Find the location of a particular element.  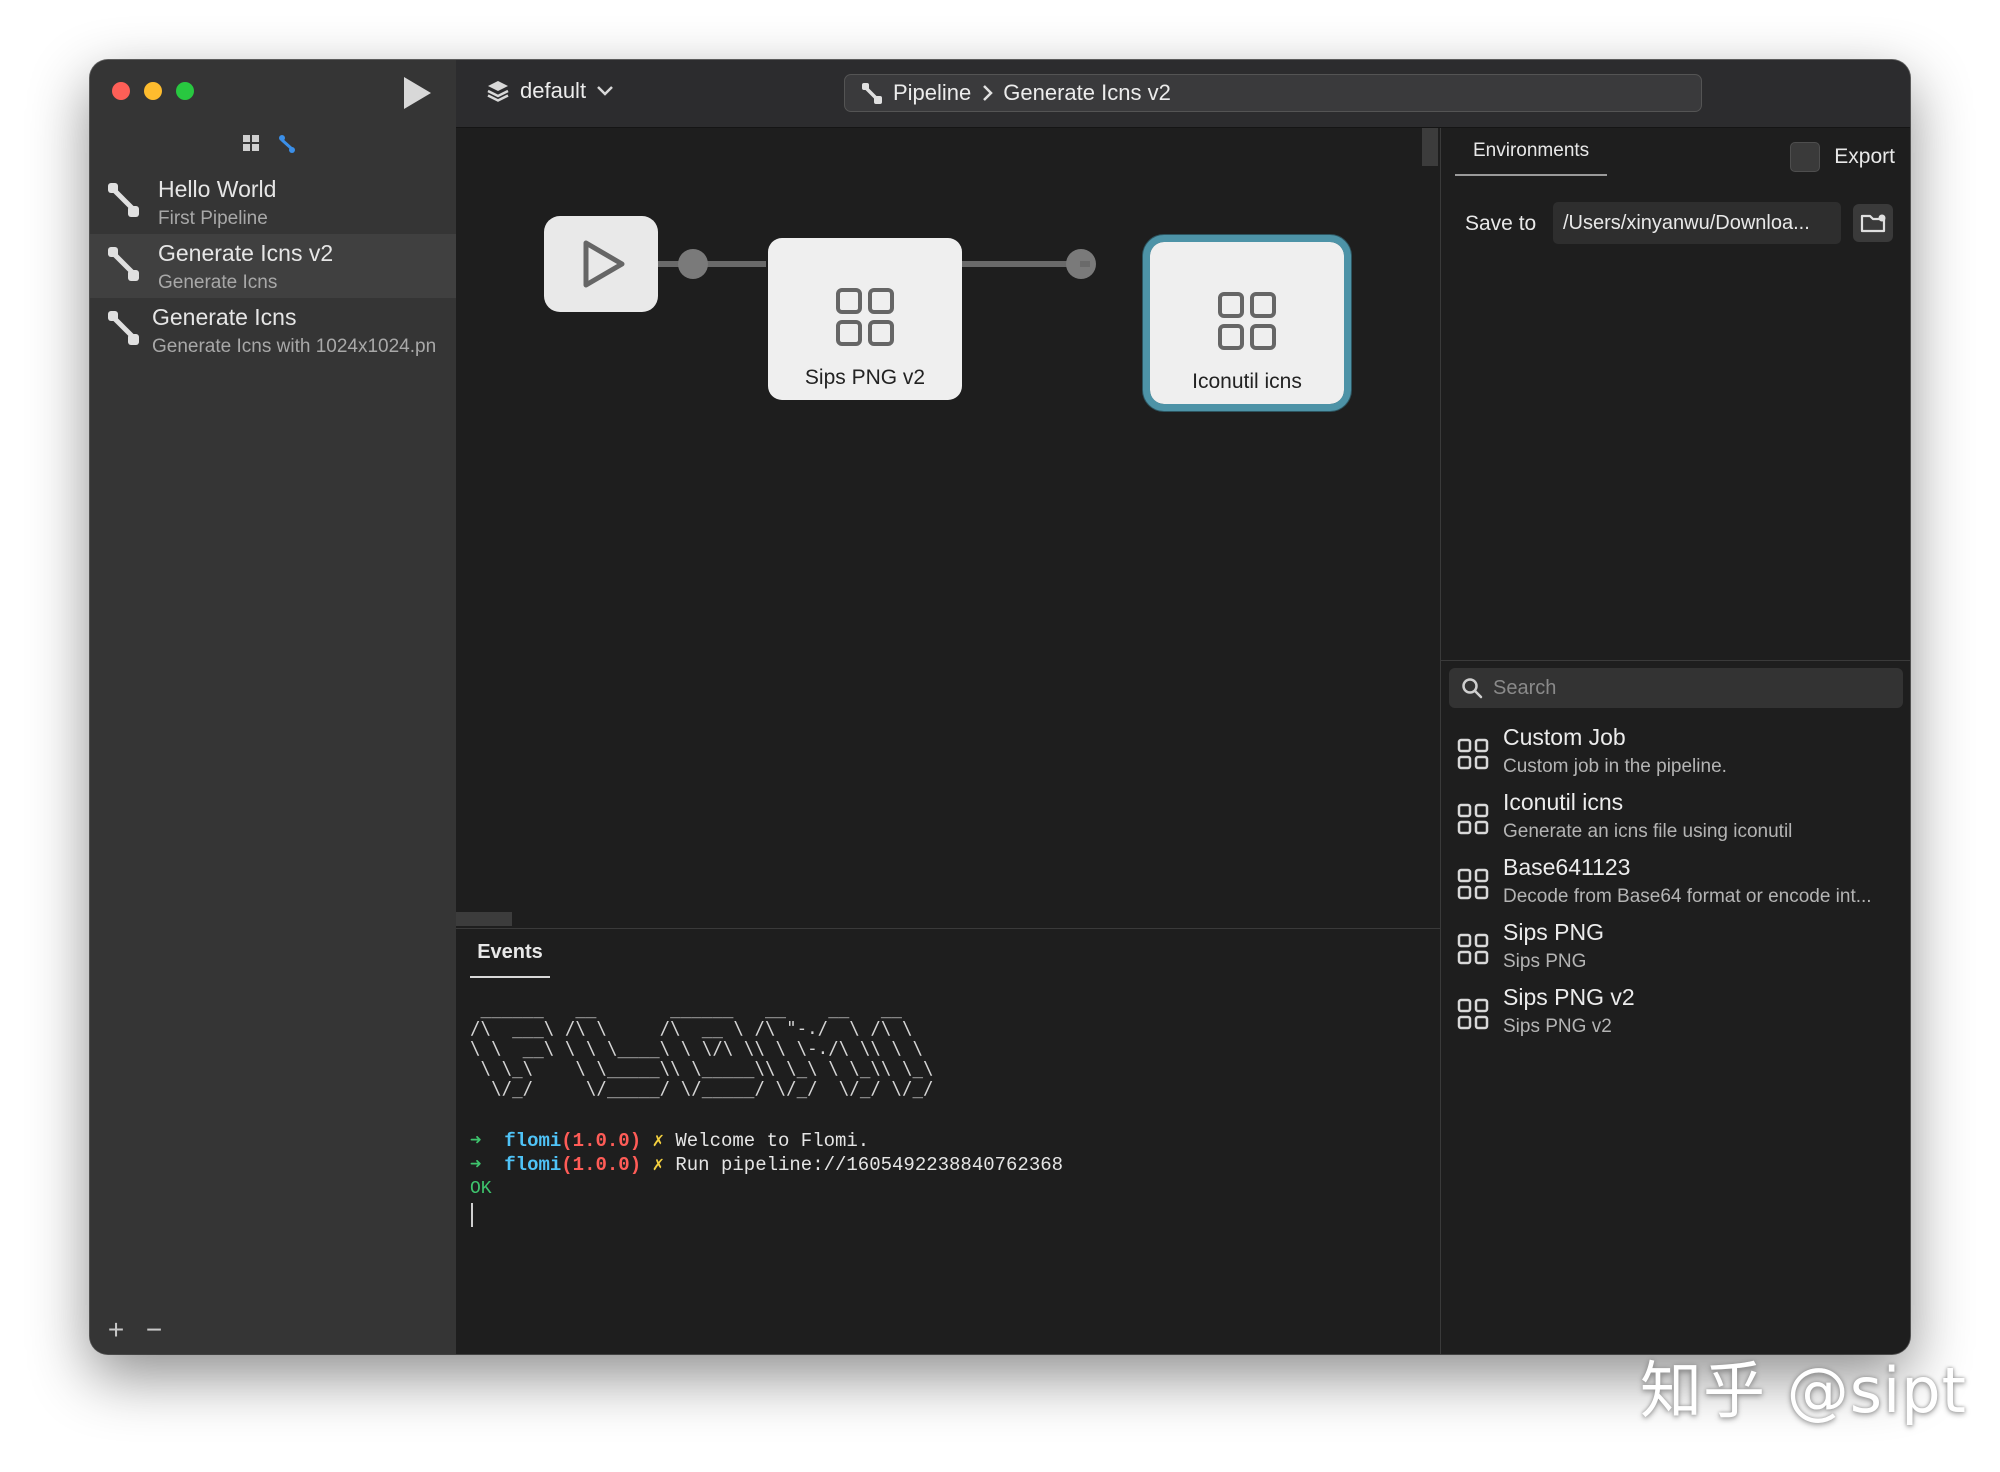

library-item-desc: Sips PNG v2 is located at coordinates (1557, 1026).